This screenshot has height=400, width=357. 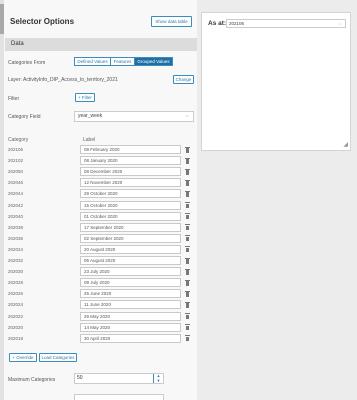 What do you see at coordinates (89, 140) in the screenshot?
I see `label-column-header: Label` at bounding box center [89, 140].